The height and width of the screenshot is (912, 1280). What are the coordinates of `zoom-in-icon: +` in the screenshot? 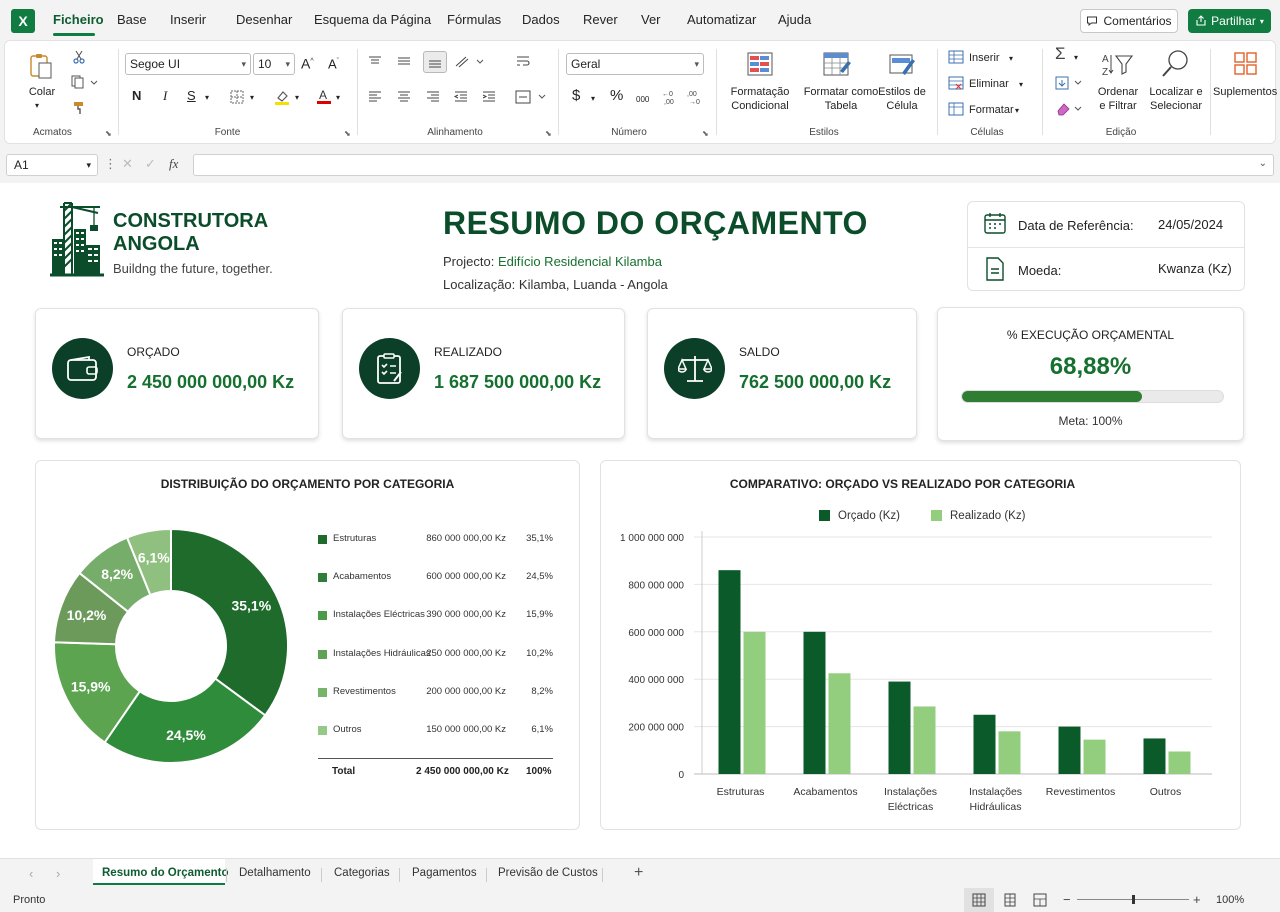 It's located at (1197, 899).